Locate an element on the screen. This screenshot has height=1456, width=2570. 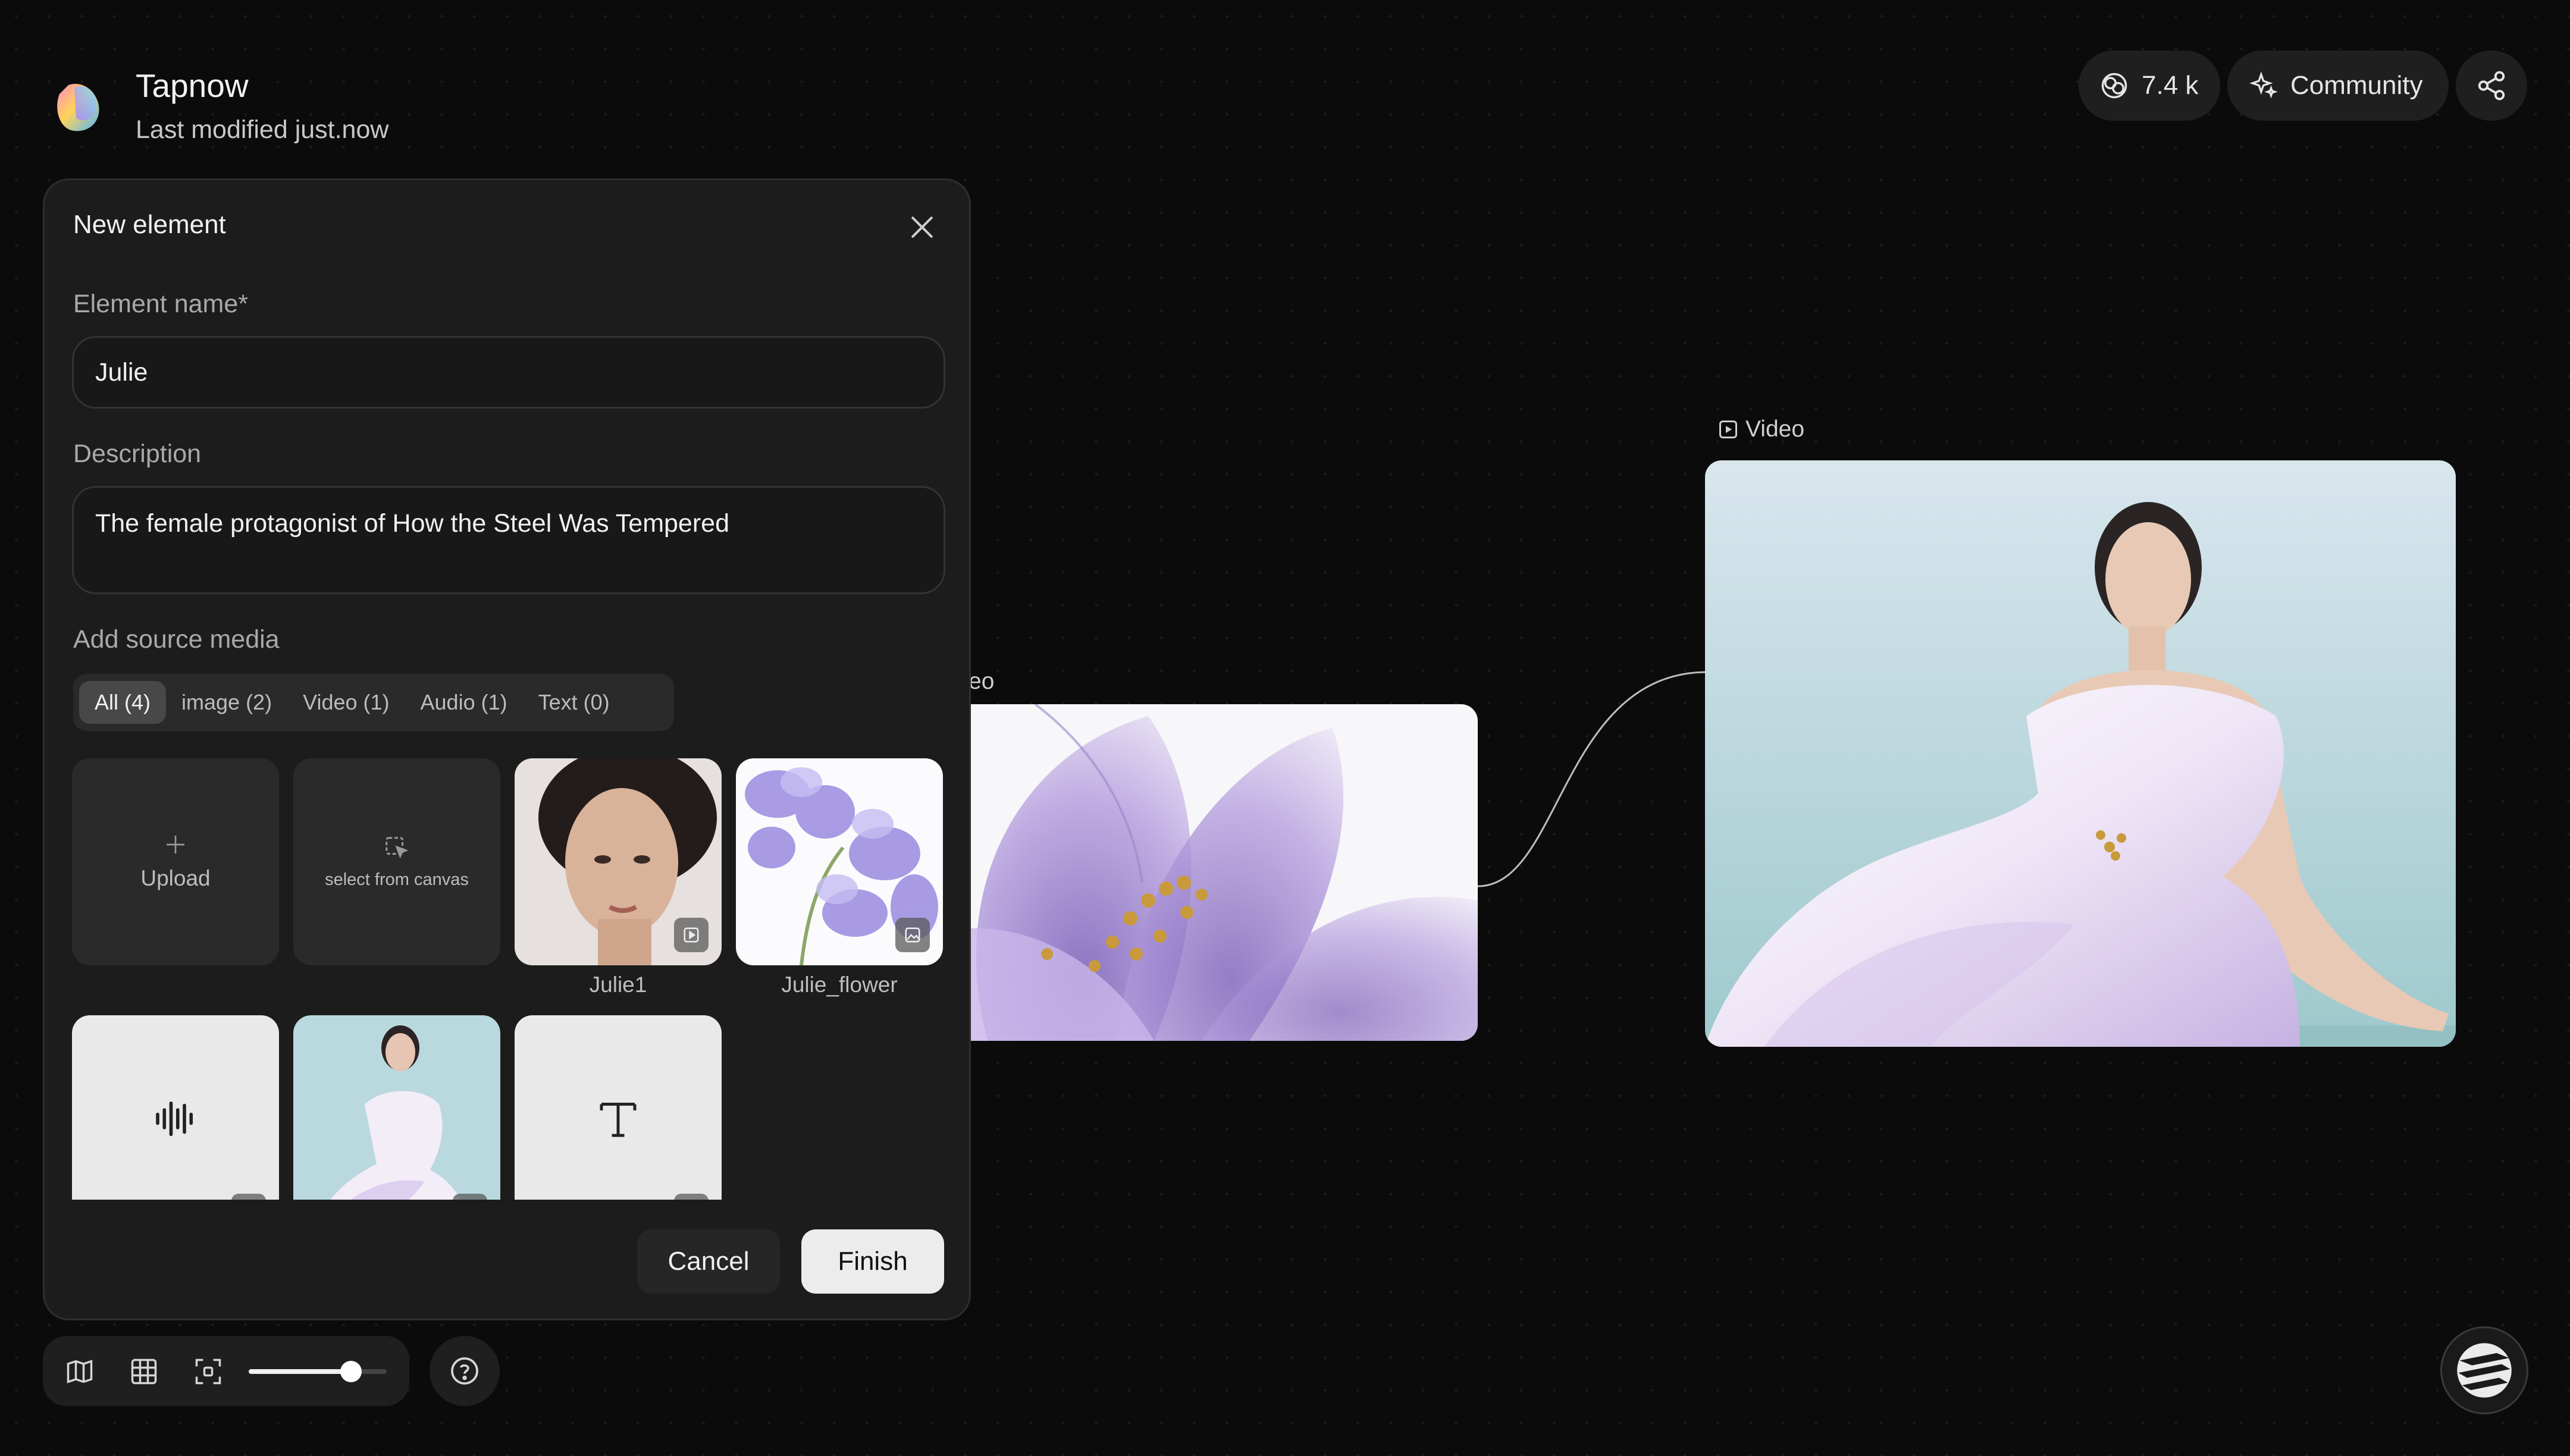
video-badge-icon is located at coordinates (692, 935).